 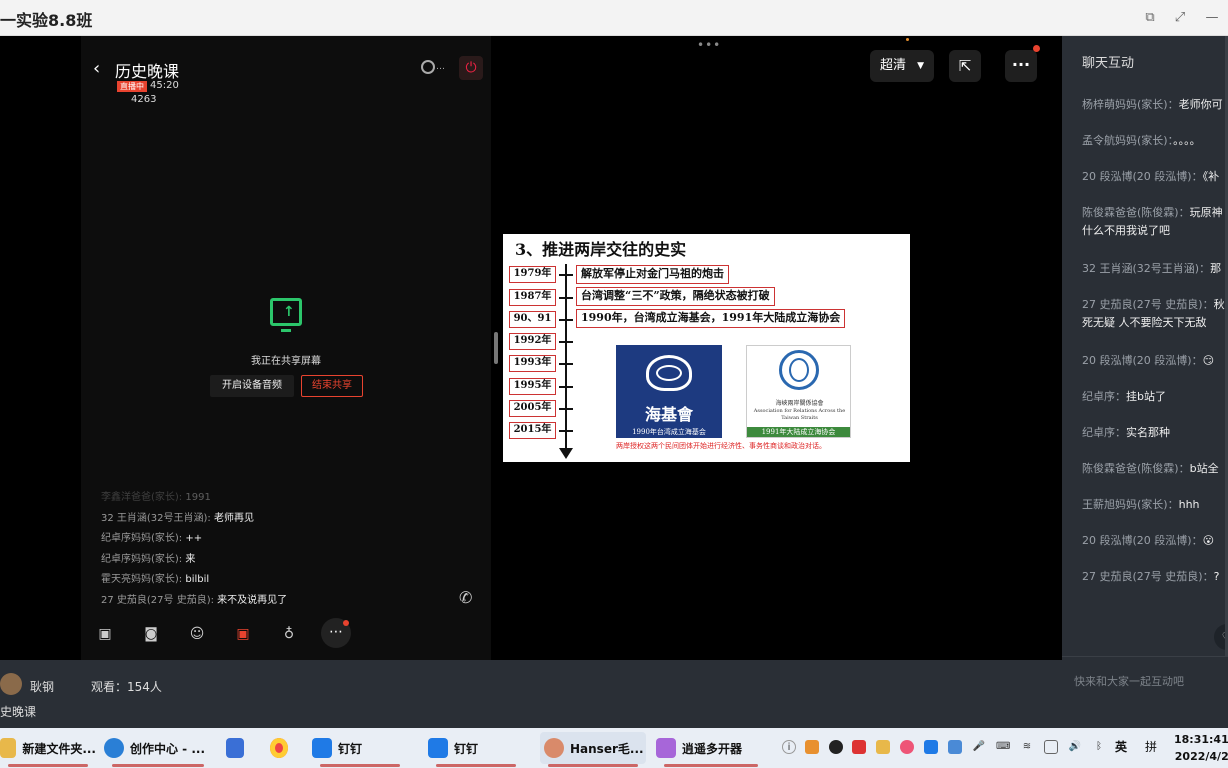 What do you see at coordinates (668, 414) in the screenshot?
I see `sef-name: 海基會` at bounding box center [668, 414].